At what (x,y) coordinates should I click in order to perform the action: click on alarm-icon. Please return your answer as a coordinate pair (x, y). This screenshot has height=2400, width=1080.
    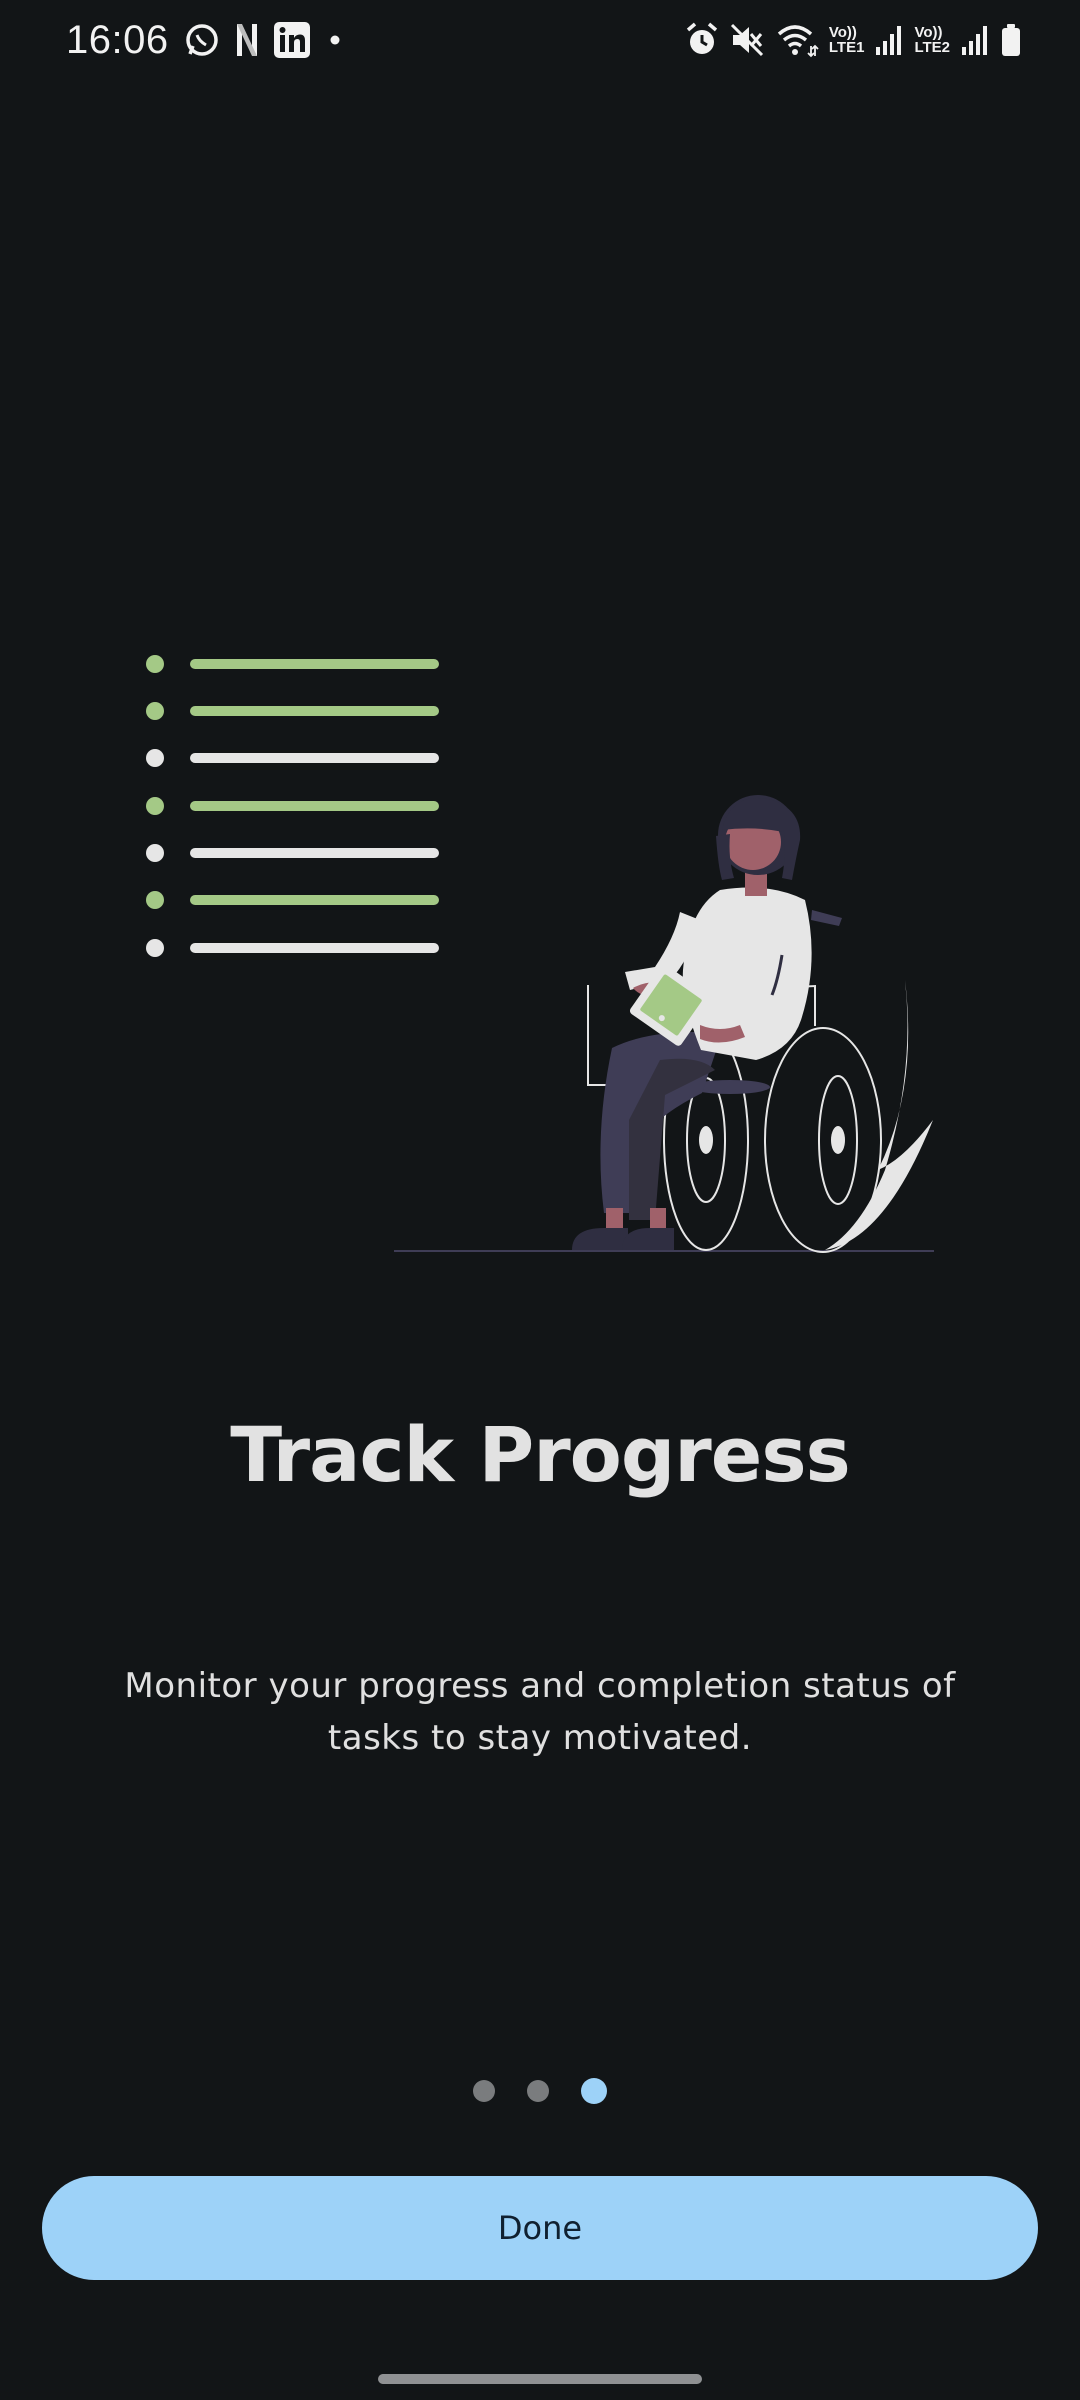
    Looking at the image, I should click on (702, 40).